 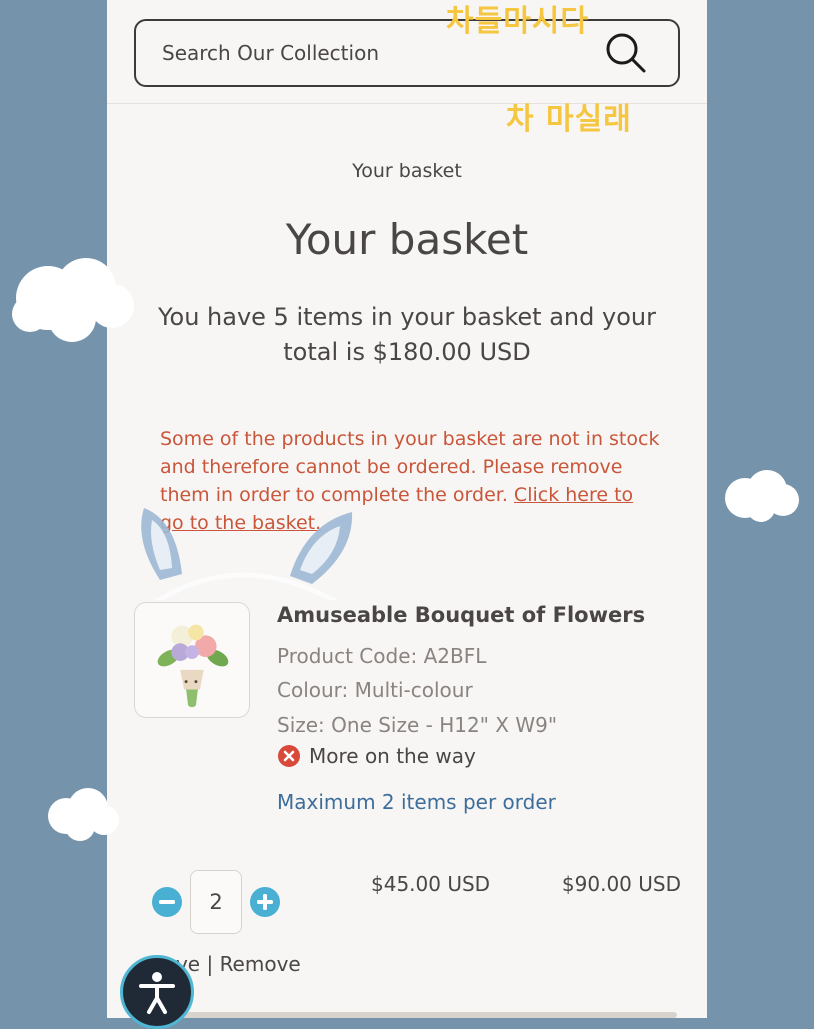 What do you see at coordinates (407, 171) in the screenshot?
I see `breadcrumb: Your basket` at bounding box center [407, 171].